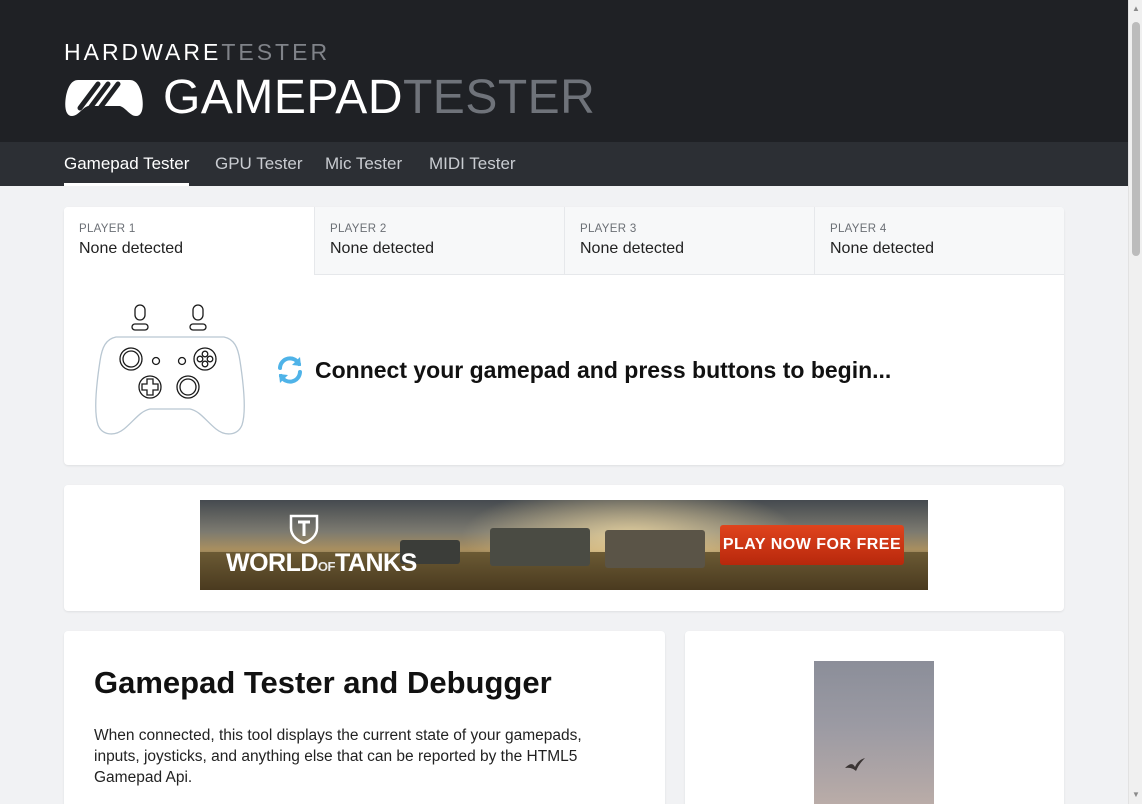 The width and height of the screenshot is (1142, 804). Describe the element at coordinates (499, 97) in the screenshot. I see `brand-big-part-b: TESTER` at that location.